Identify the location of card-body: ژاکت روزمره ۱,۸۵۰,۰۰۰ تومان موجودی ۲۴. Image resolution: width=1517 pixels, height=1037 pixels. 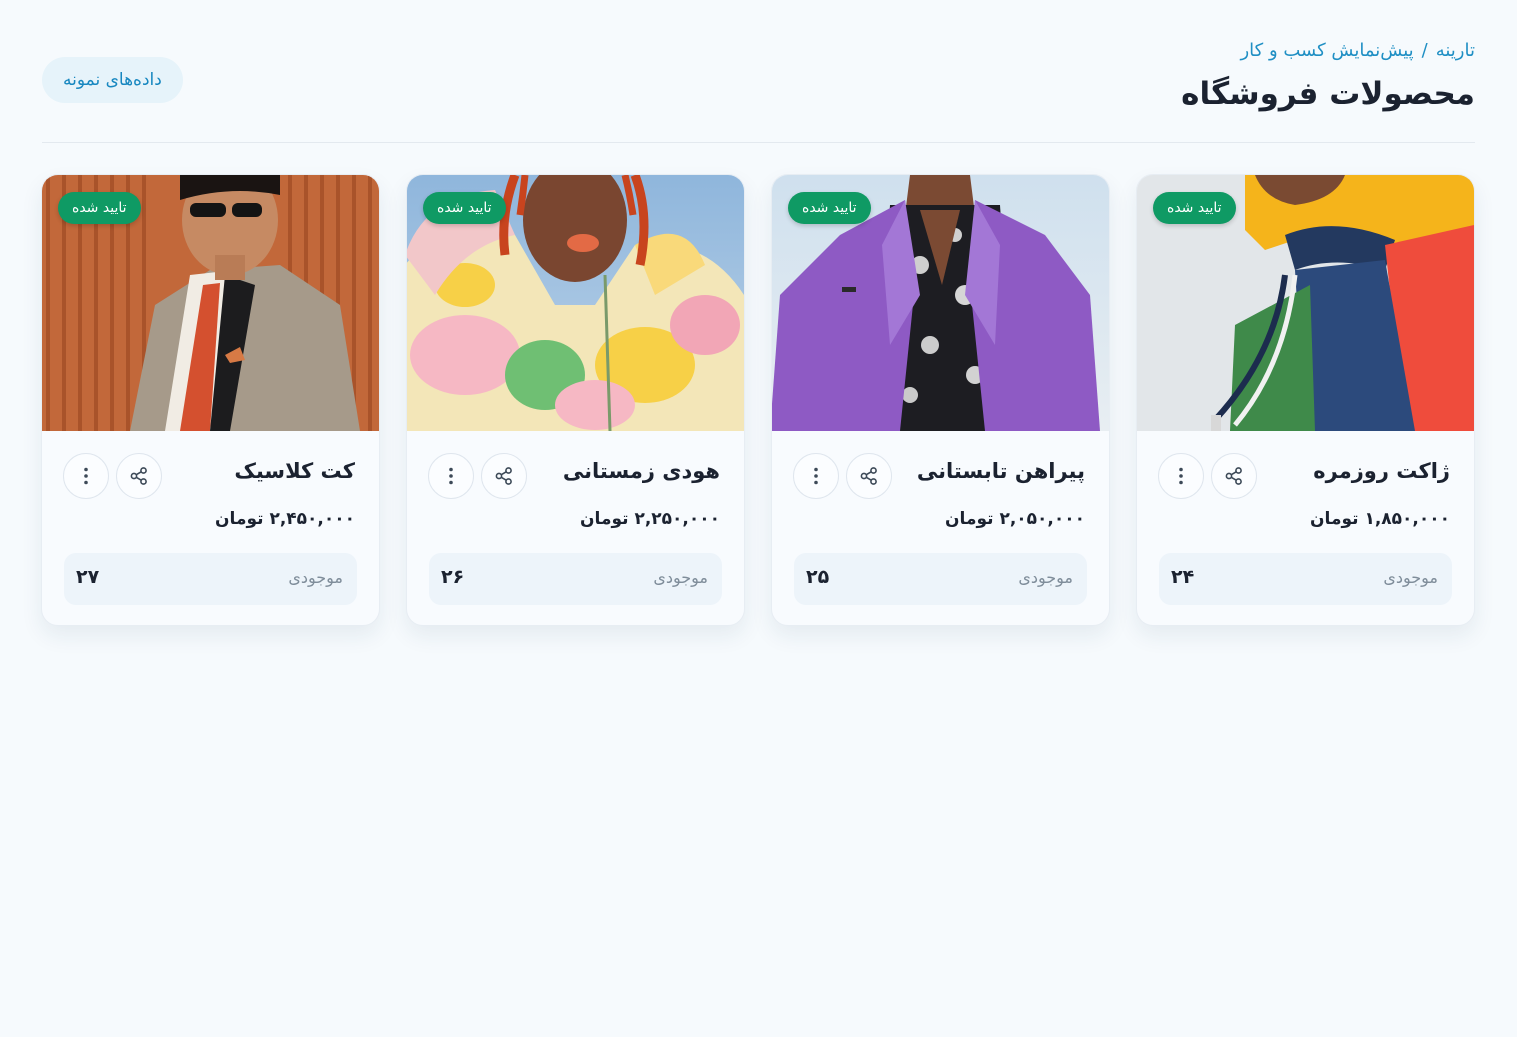
(1305, 528).